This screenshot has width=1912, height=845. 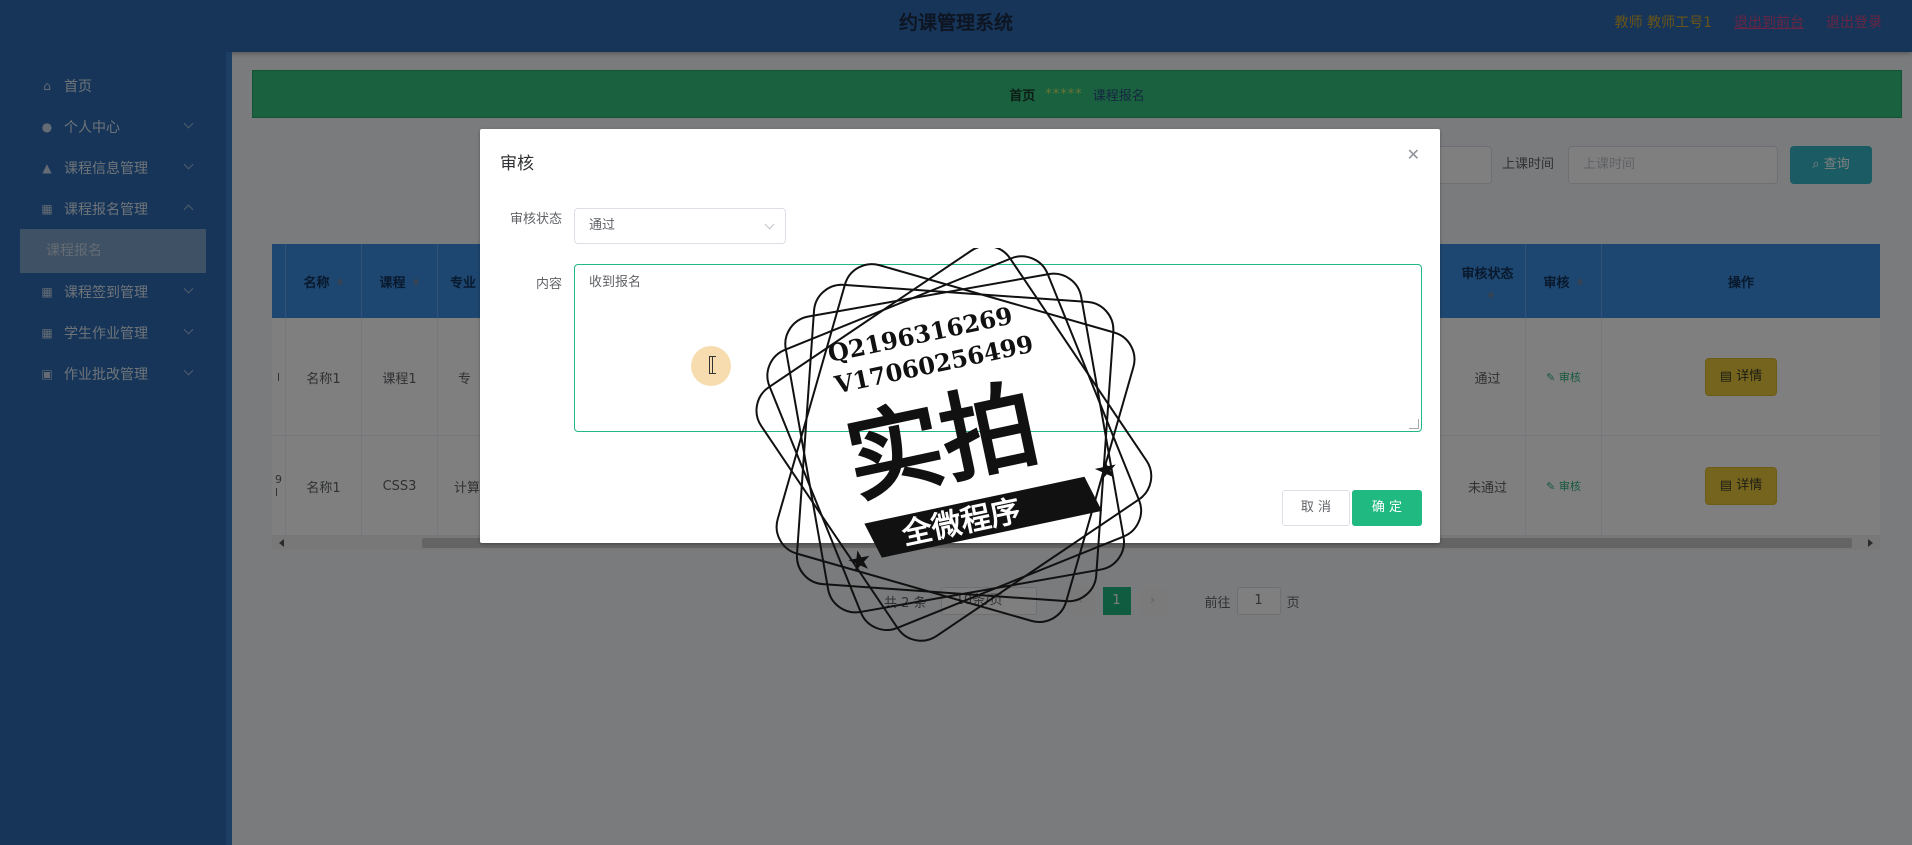 I want to click on dialog-title: 审核, so click(x=517, y=164).